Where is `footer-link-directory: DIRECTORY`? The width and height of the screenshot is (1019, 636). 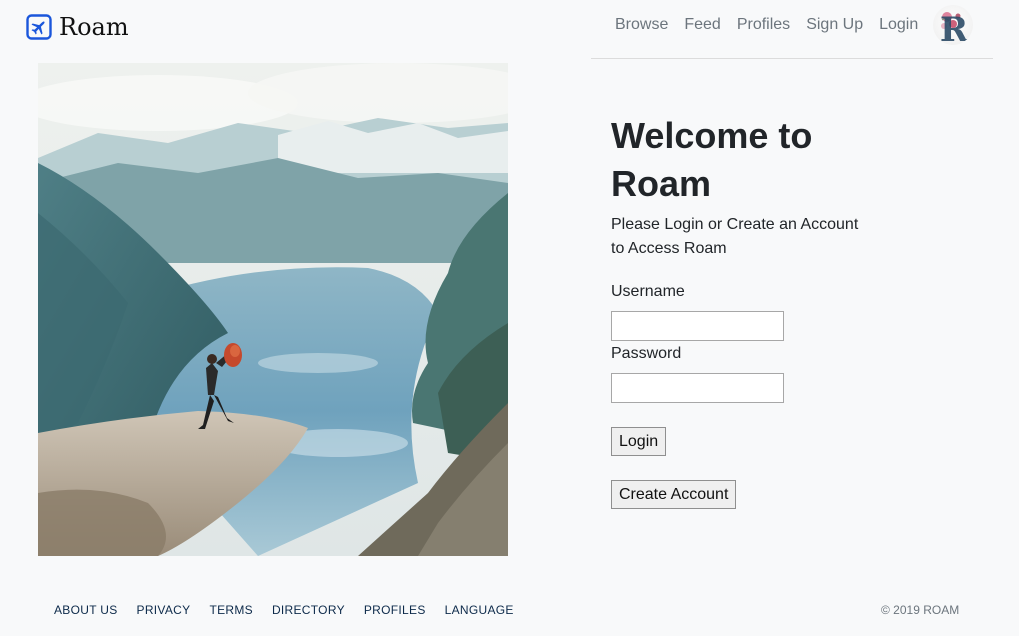 footer-link-directory: DIRECTORY is located at coordinates (308, 610).